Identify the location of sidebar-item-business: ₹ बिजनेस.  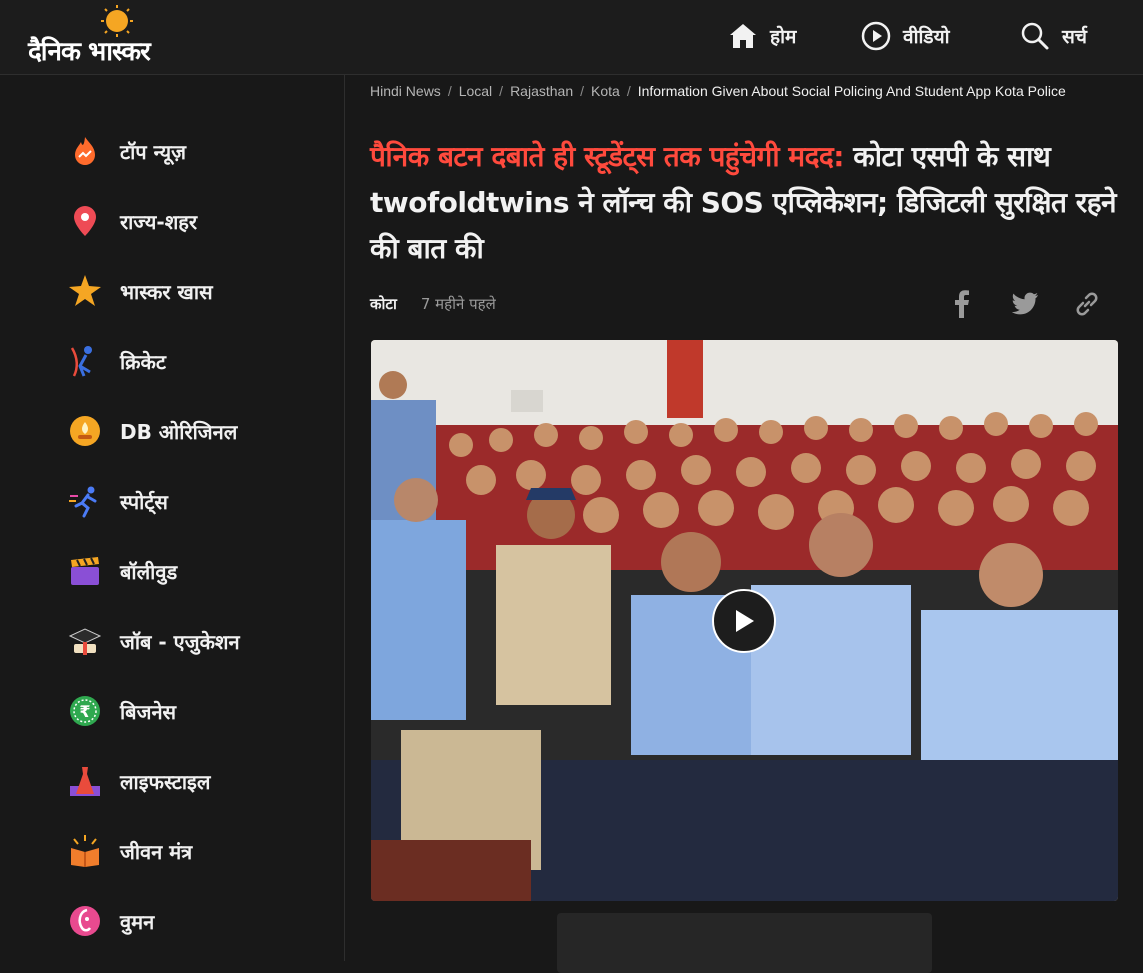
(122, 711).